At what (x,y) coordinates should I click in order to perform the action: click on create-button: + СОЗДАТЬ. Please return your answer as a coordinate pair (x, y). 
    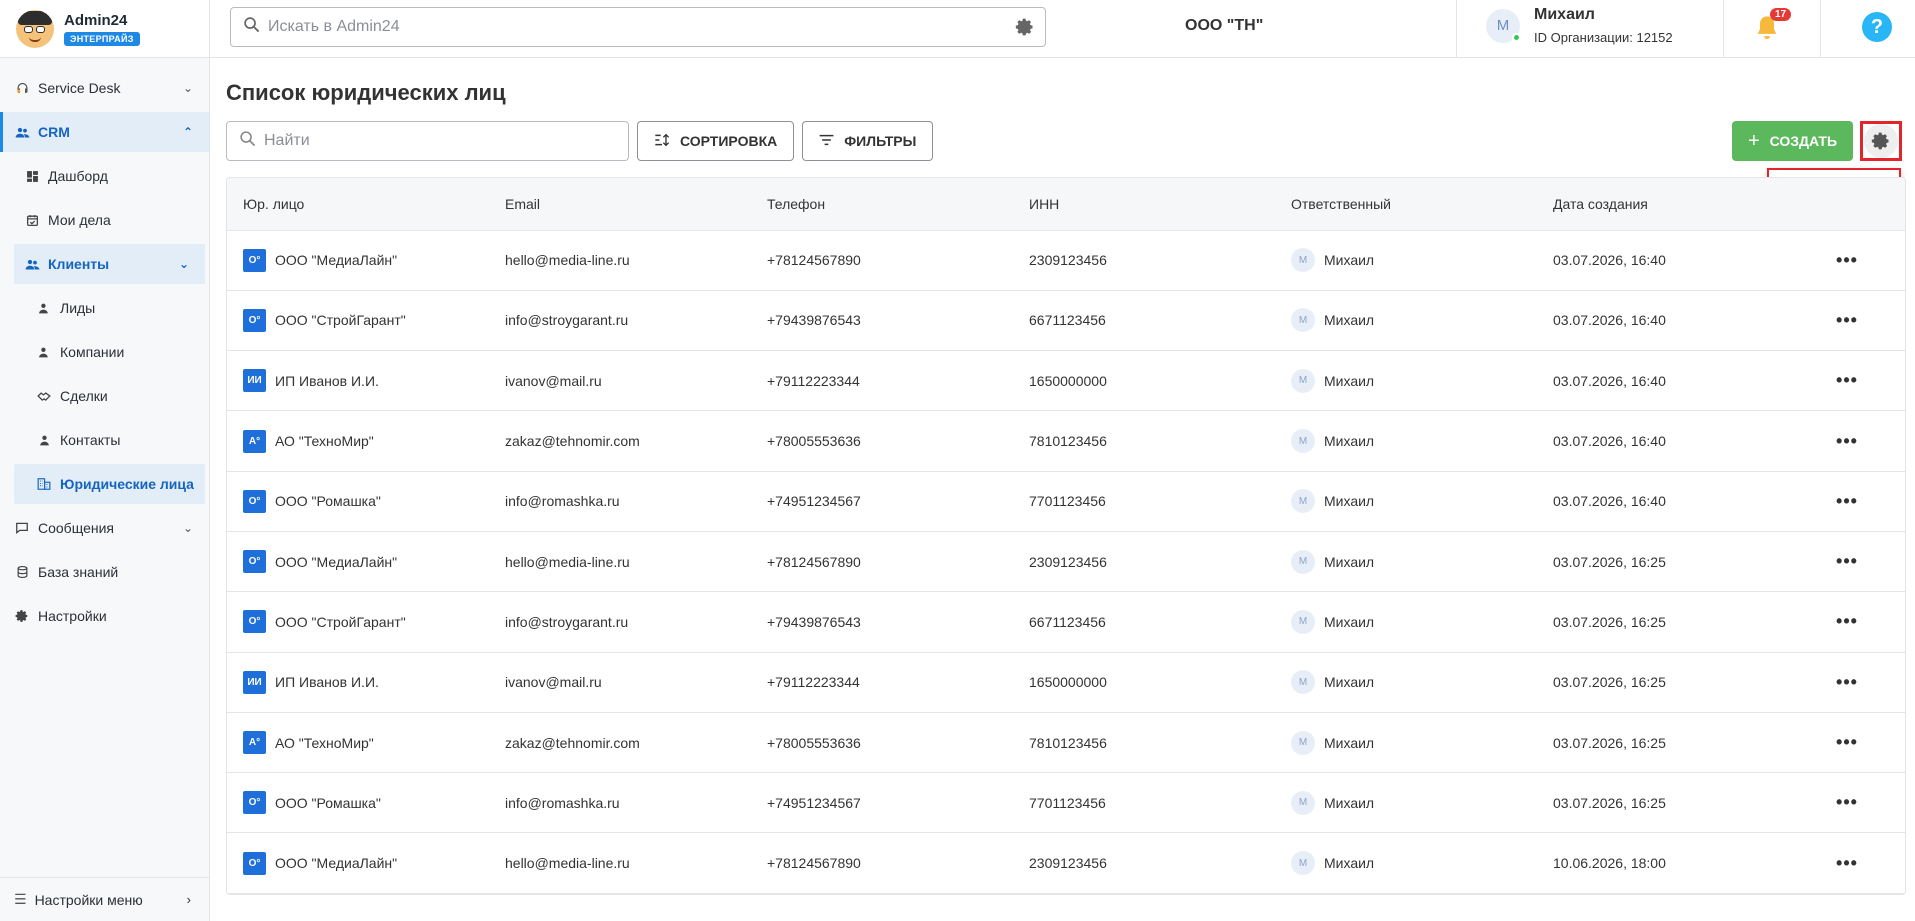
    Looking at the image, I should click on (1792, 141).